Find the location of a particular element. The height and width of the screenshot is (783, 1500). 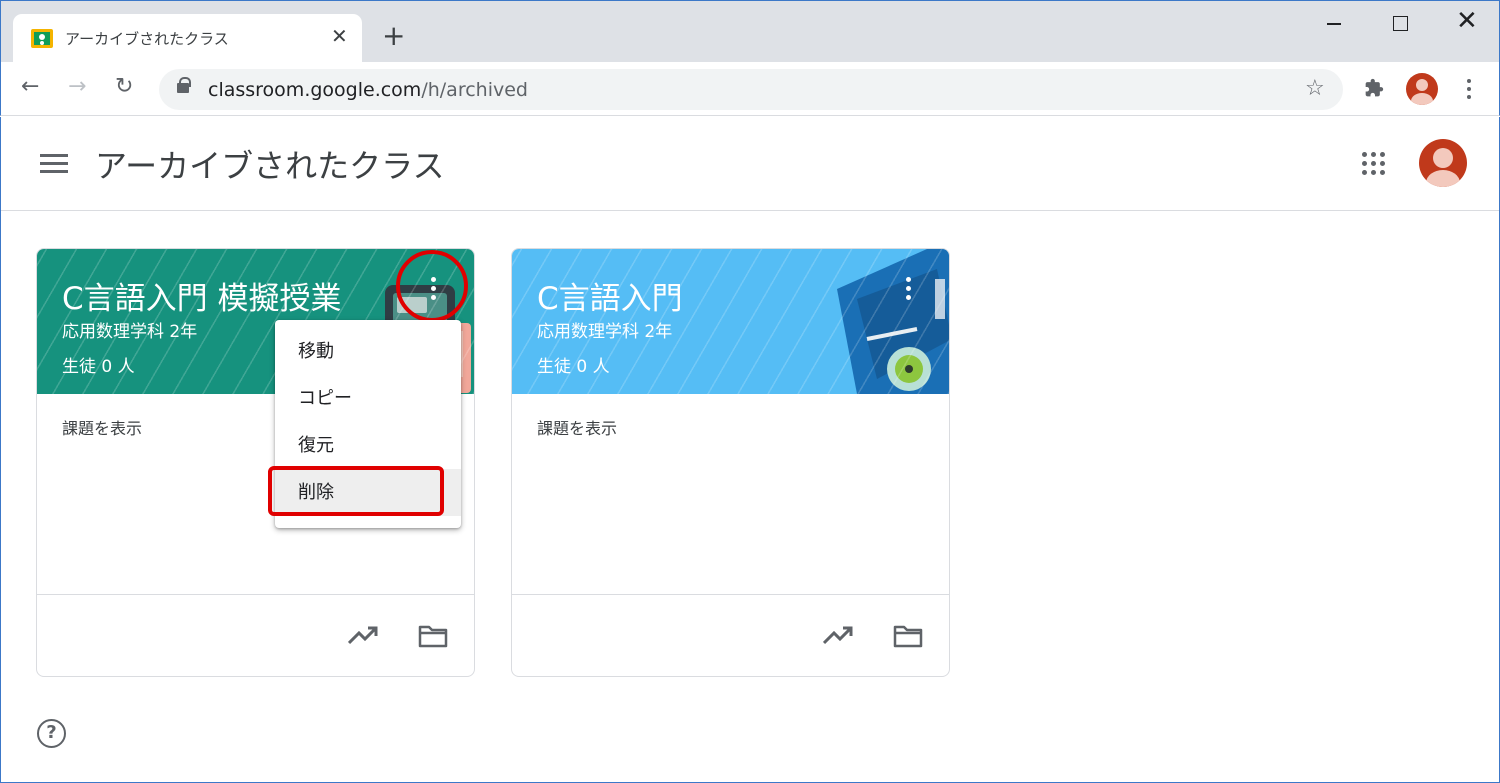

browser-tab: アーカイブされたクラス ✕ is located at coordinates (187, 38).